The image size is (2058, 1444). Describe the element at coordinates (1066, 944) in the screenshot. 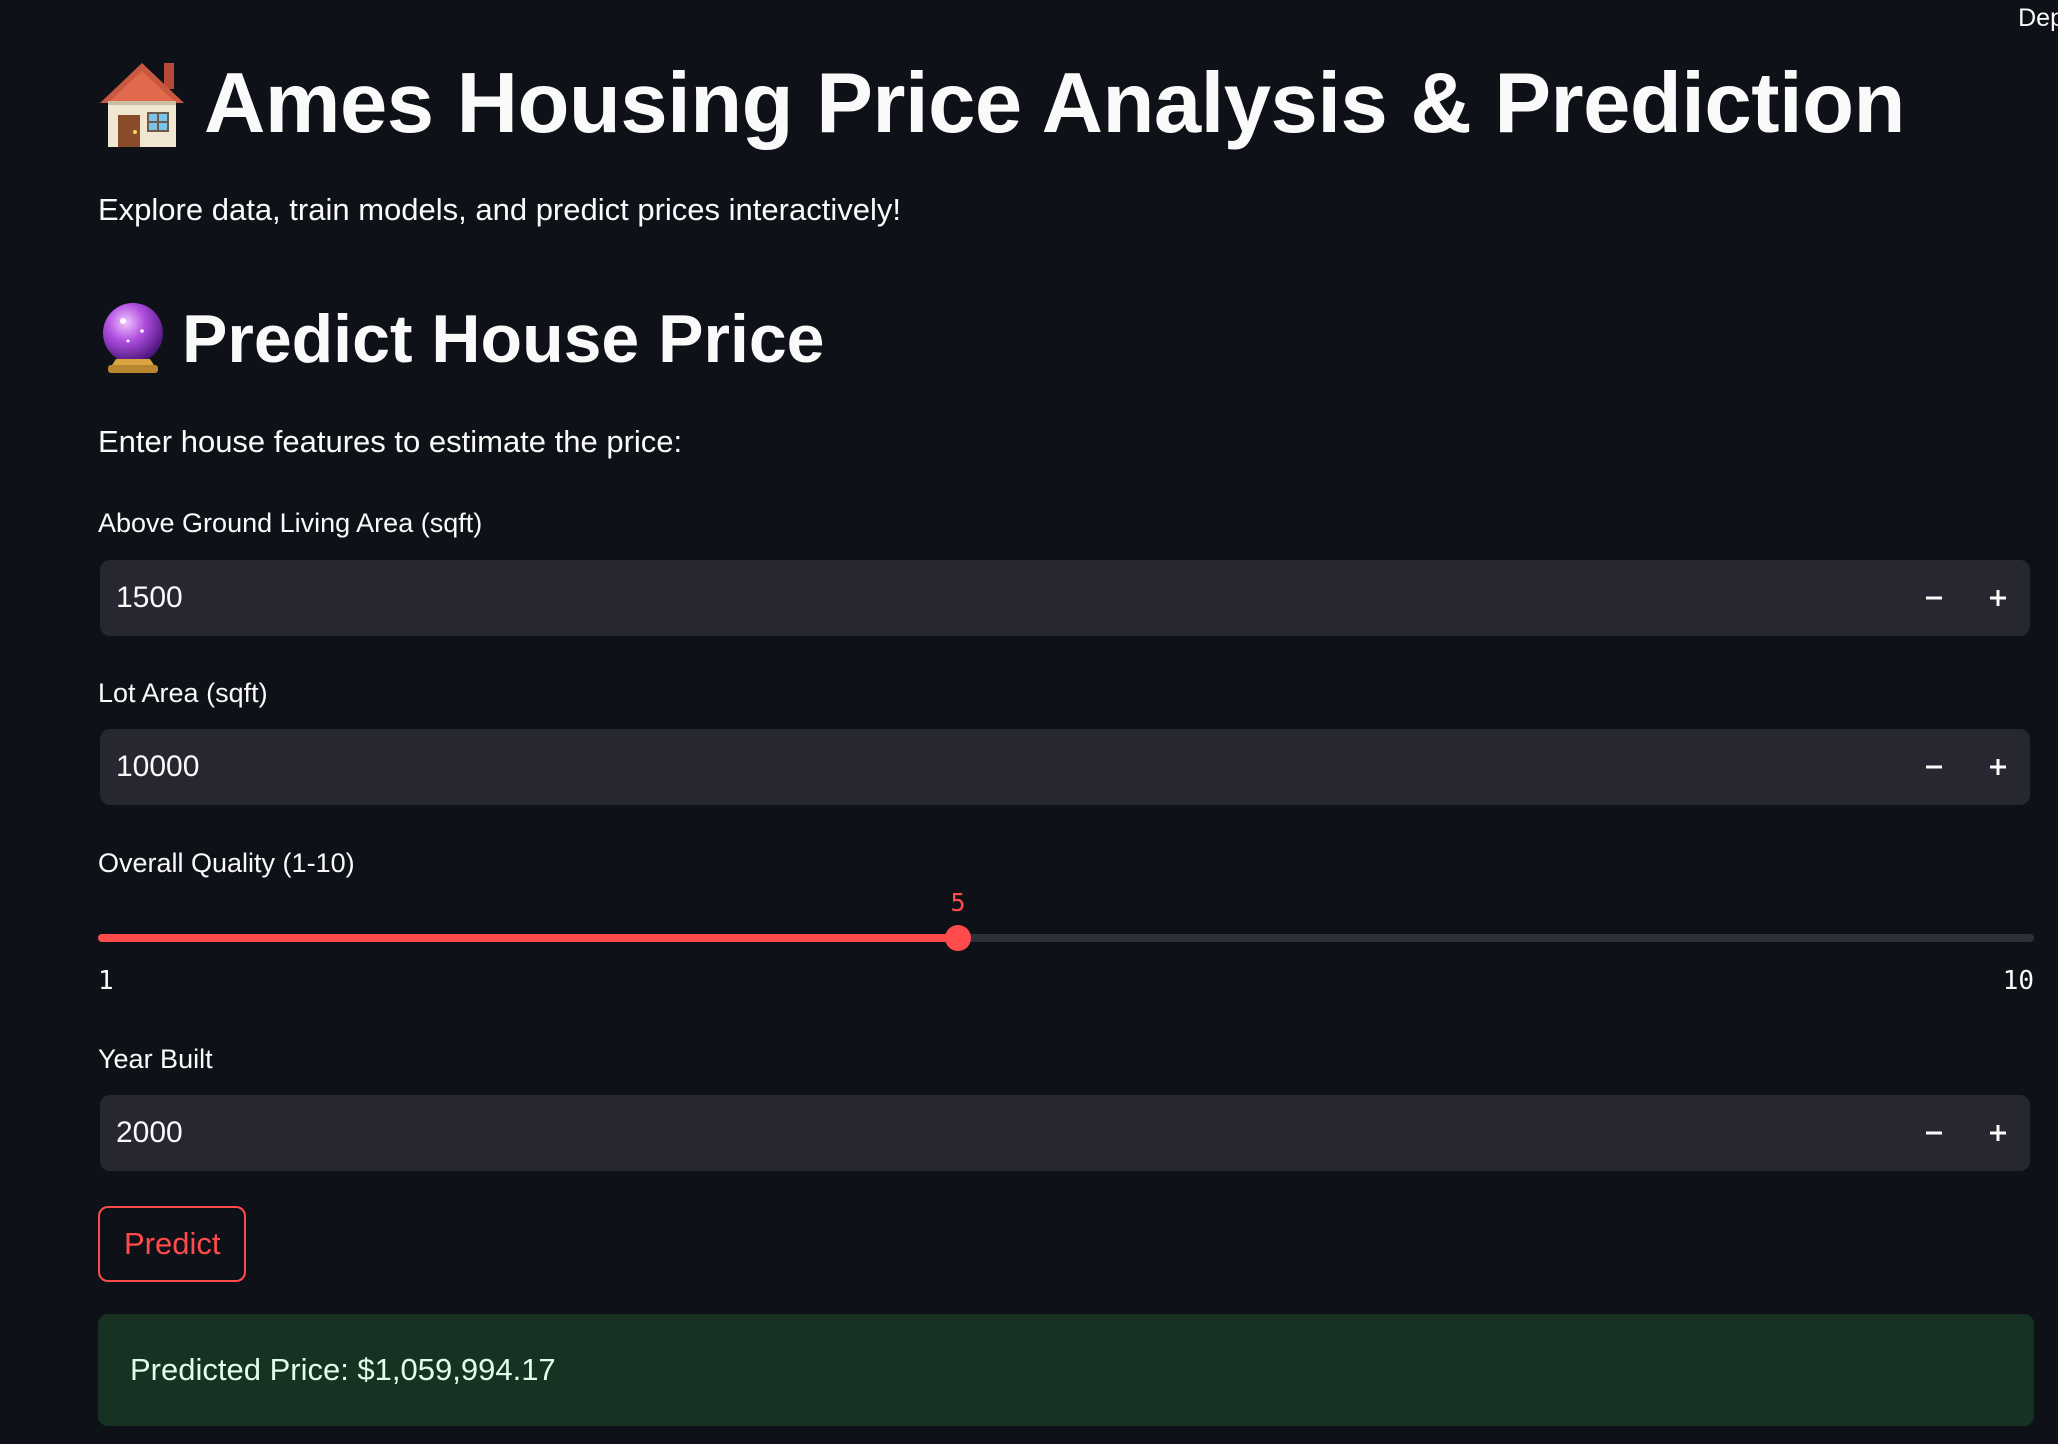

I see `quality-slider: 5 1 10` at that location.